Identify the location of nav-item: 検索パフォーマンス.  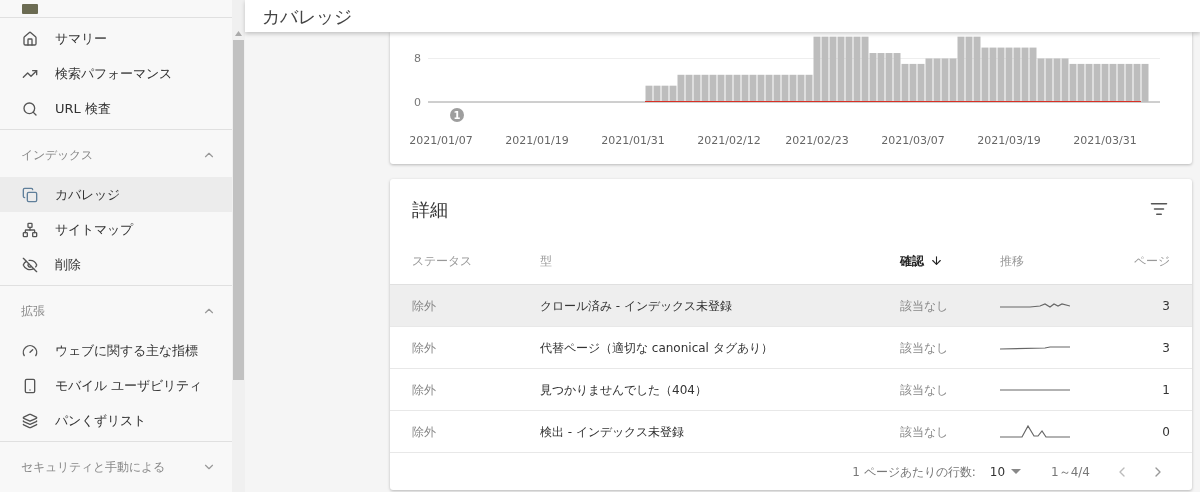
(116, 73).